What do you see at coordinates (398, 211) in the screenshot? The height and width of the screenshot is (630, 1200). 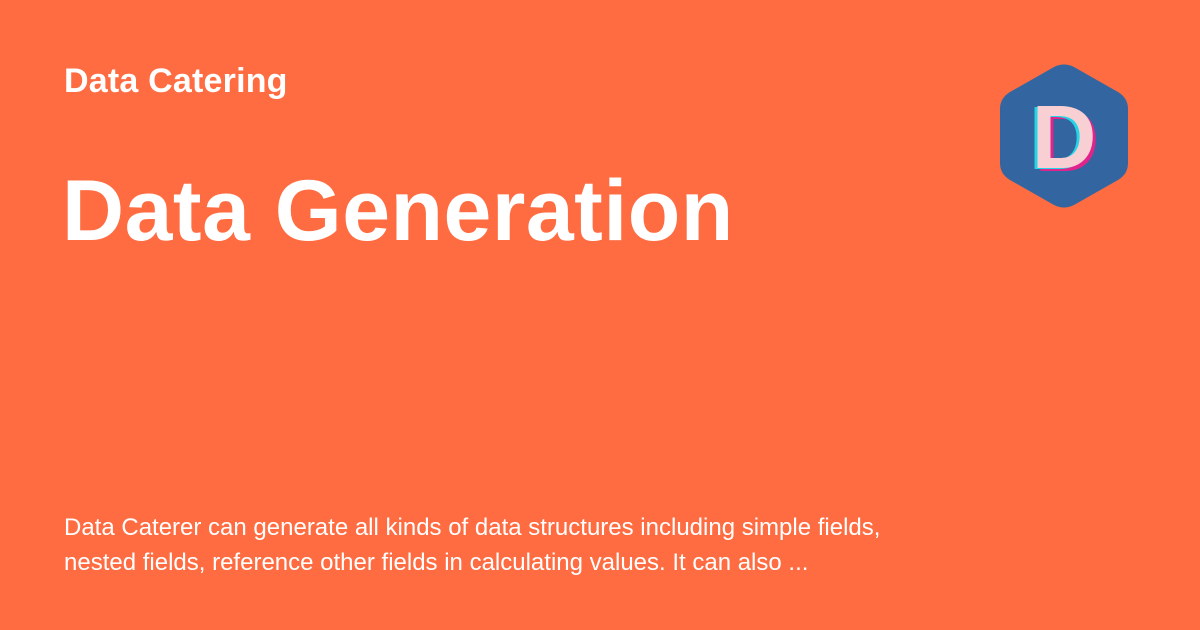 I see `page-title: Data Generation` at bounding box center [398, 211].